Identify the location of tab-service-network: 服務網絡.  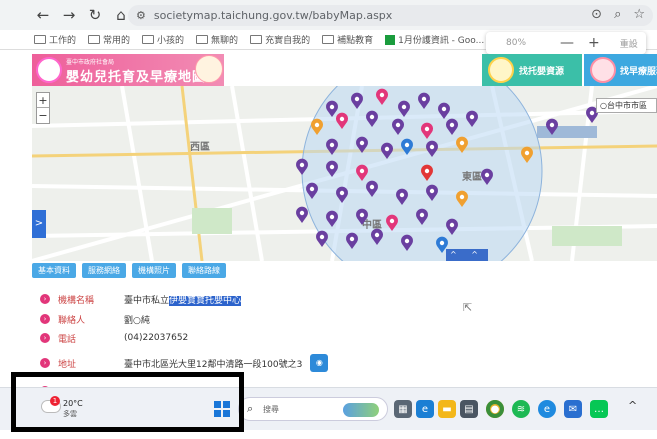
(104, 270).